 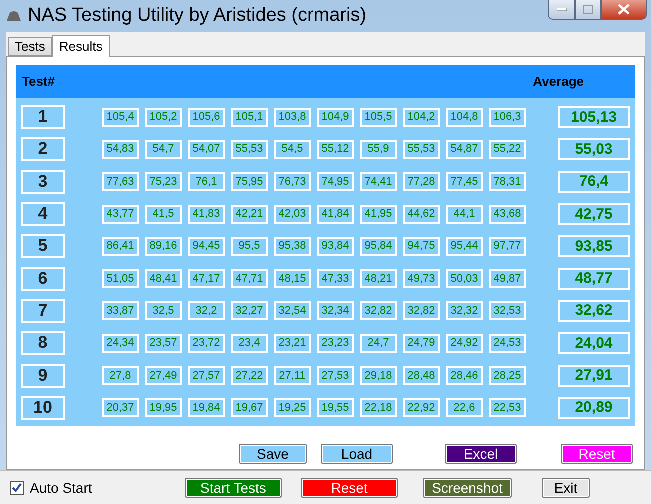 I want to click on result-cell: 54,87, so click(x=464, y=149).